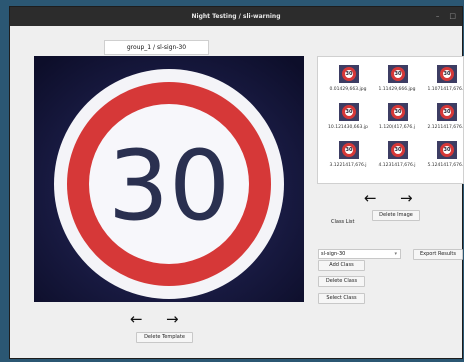  I want to click on gallery-thumbnail: 30 0.01429,663.jpg, so click(347, 85).